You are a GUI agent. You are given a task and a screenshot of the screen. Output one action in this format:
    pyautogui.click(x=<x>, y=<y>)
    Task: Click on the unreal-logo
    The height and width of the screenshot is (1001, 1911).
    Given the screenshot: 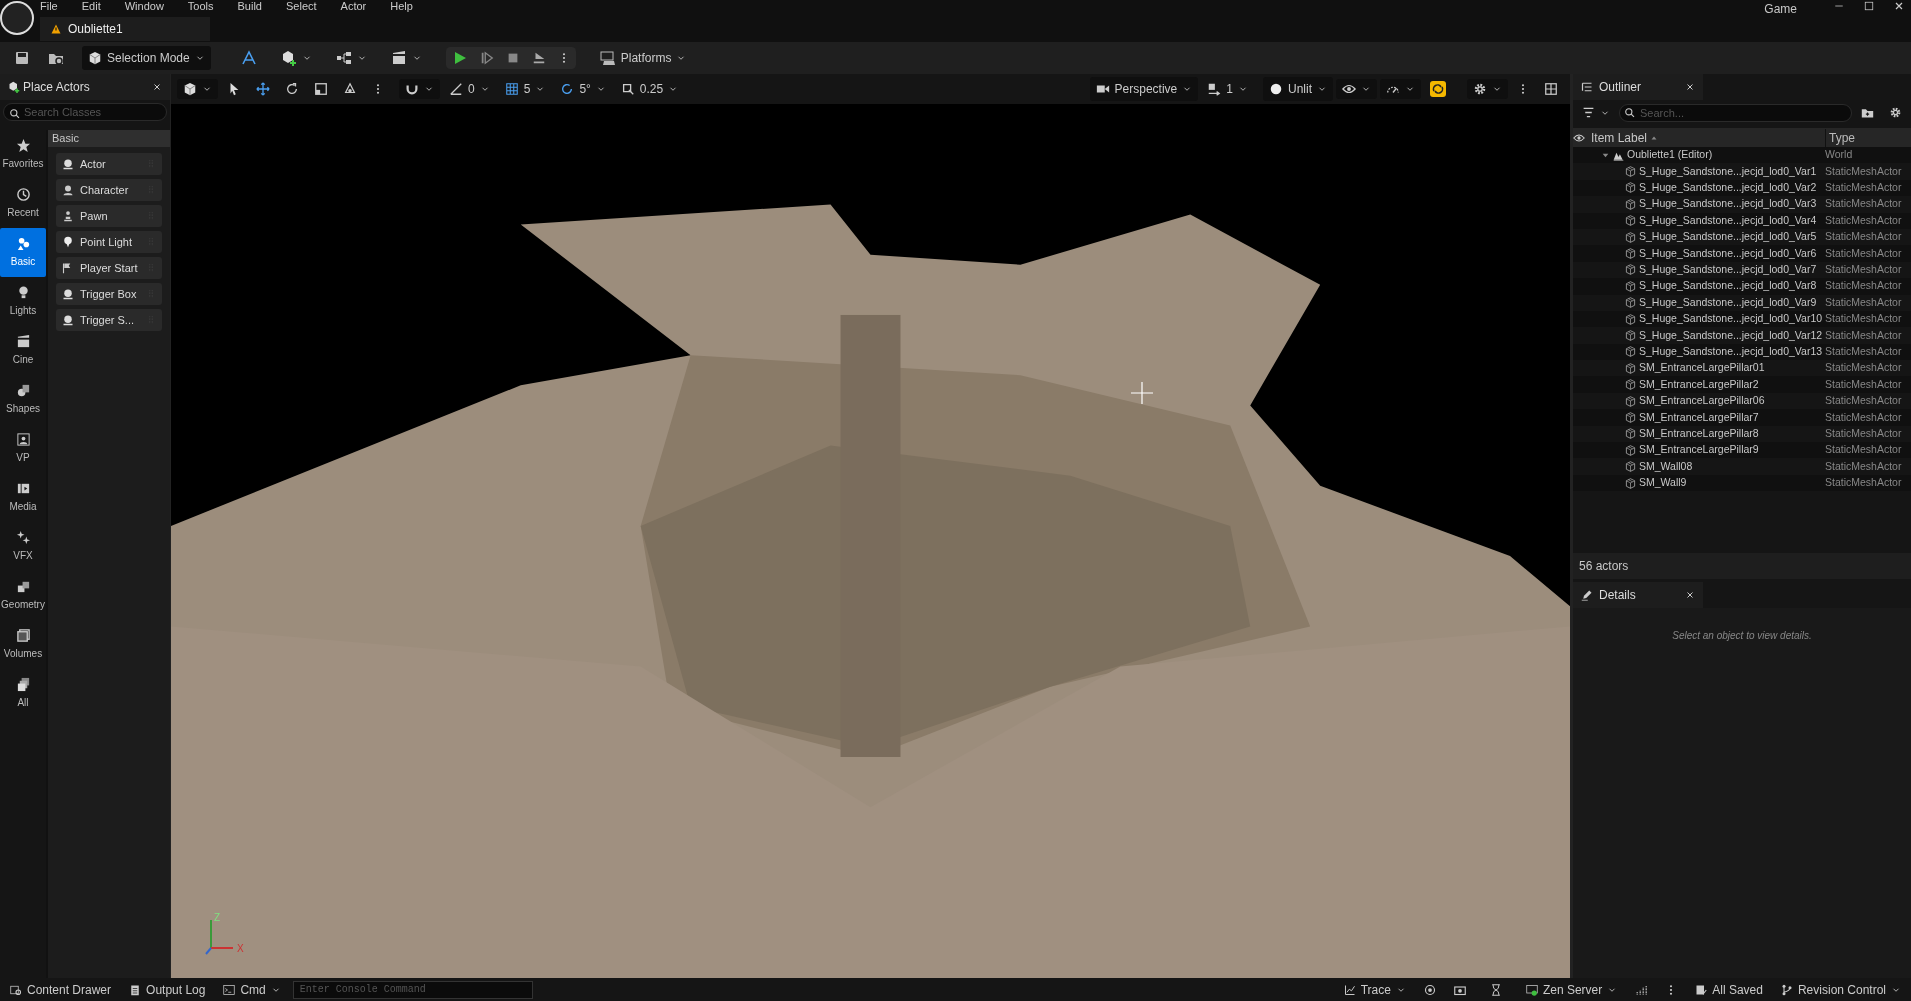 What is the action you would take?
    pyautogui.click(x=17, y=18)
    